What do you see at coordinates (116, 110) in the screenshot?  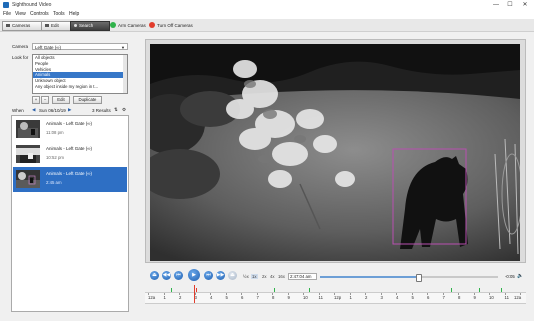 I see `sort-icon: ⇅` at bounding box center [116, 110].